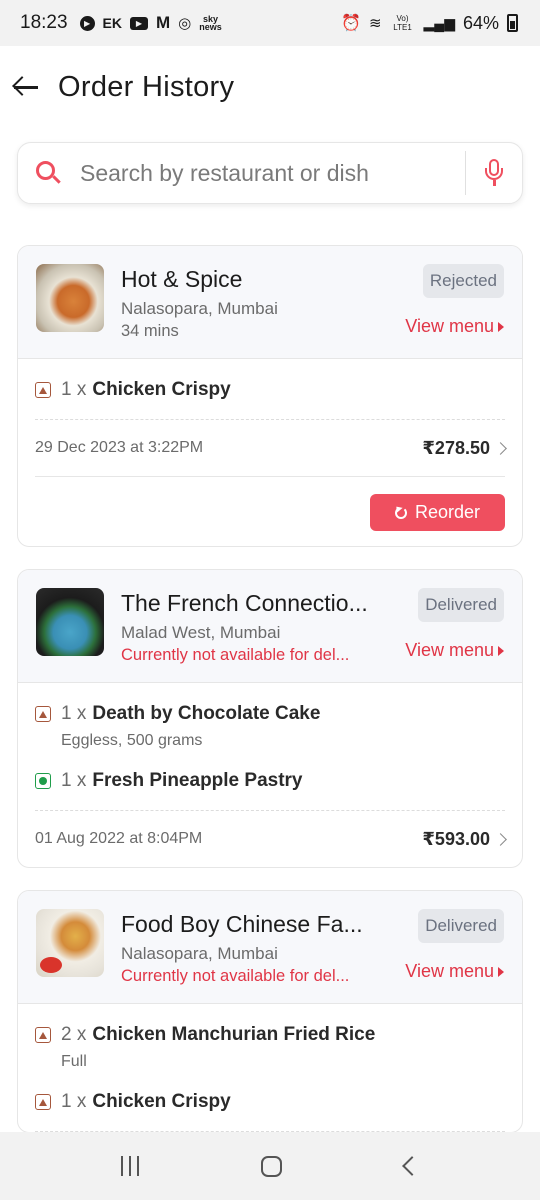 Image resolution: width=540 pixels, height=1200 pixels. I want to click on search-bar, so click(270, 173).